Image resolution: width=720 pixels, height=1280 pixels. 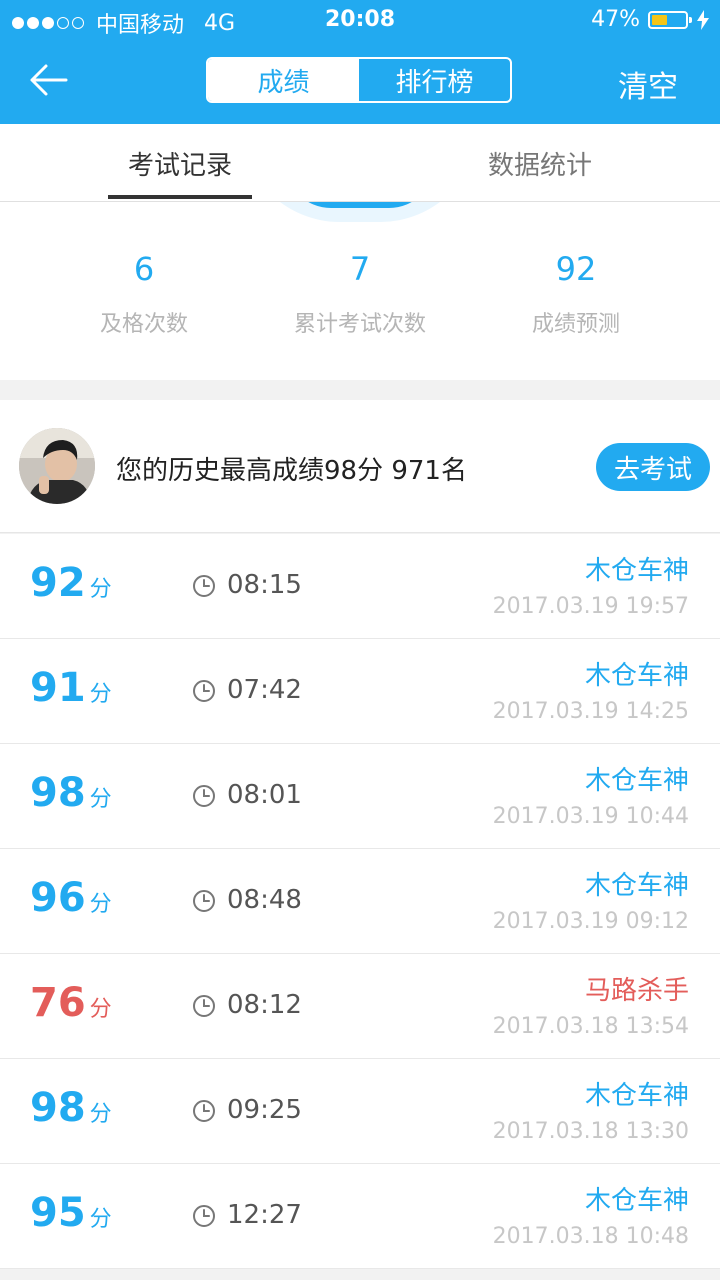 I want to click on back-arrow-icon, so click(x=48, y=80).